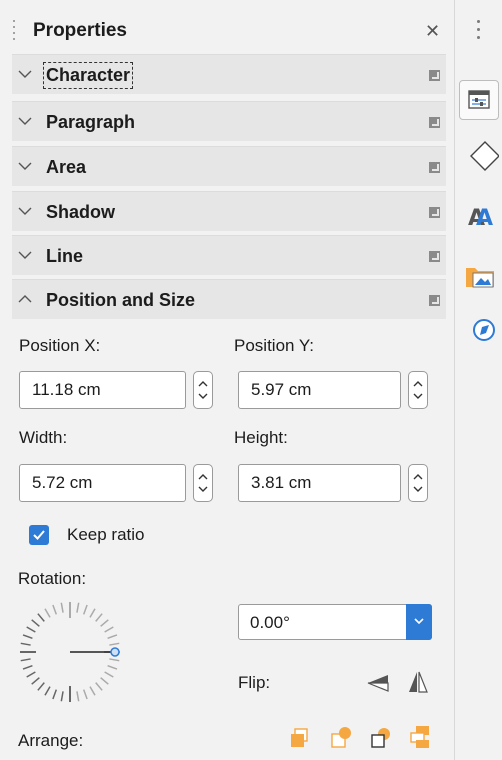 This screenshot has height=760, width=502. I want to click on flip-label: Flip:, so click(254, 682).